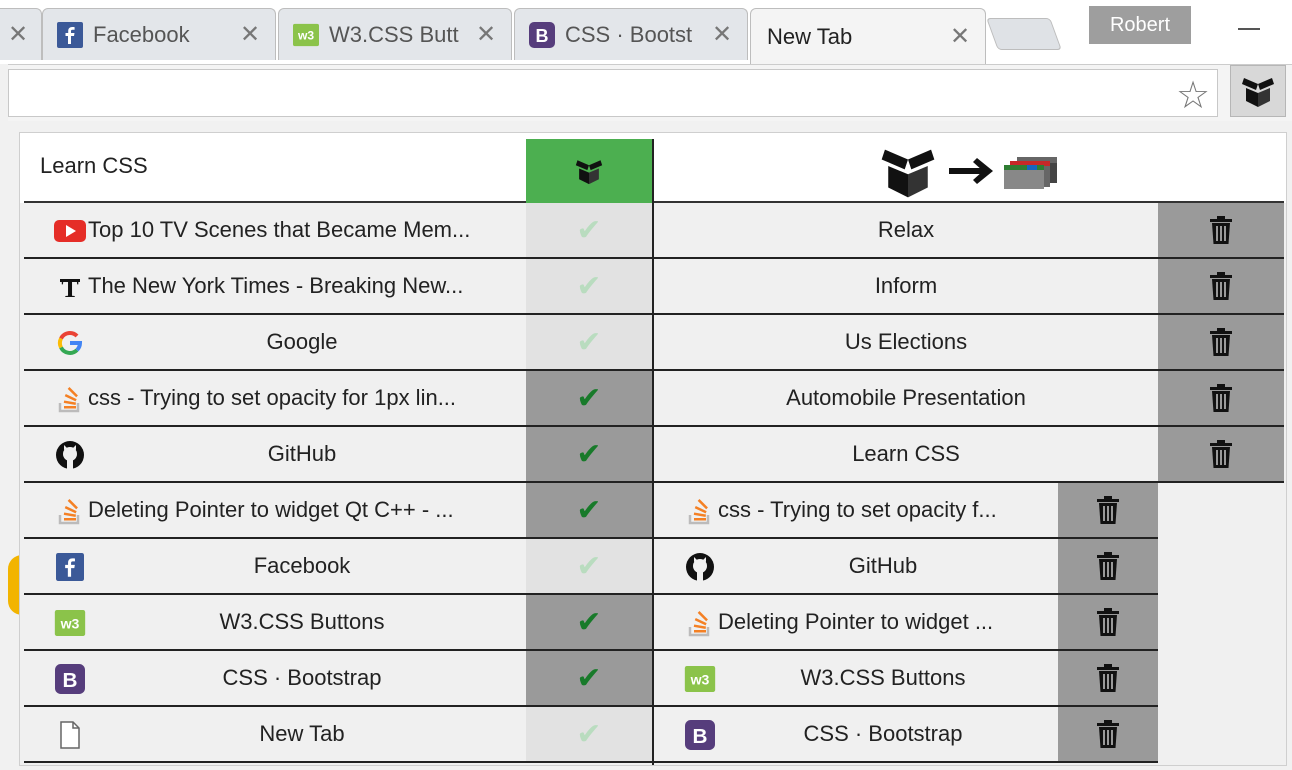 The width and height of the screenshot is (1292, 770). I want to click on bookmark-star-icon: ☆, so click(1193, 95).